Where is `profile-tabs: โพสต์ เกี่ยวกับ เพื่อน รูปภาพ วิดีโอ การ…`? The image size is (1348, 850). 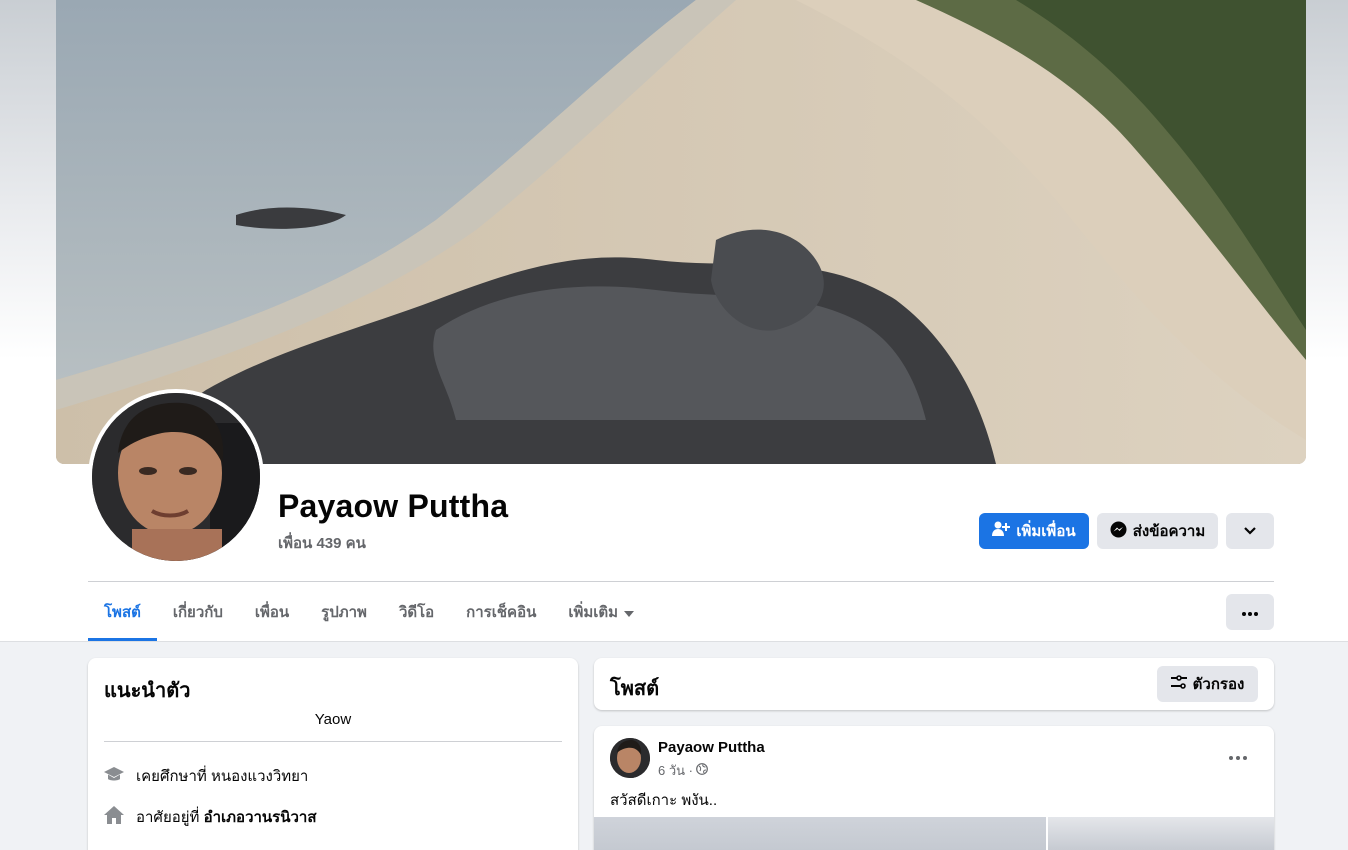 profile-tabs: โพสต์ เกี่ยวกับ เพื่อน รูปภาพ วิดีโอ การ… is located at coordinates (369, 612).